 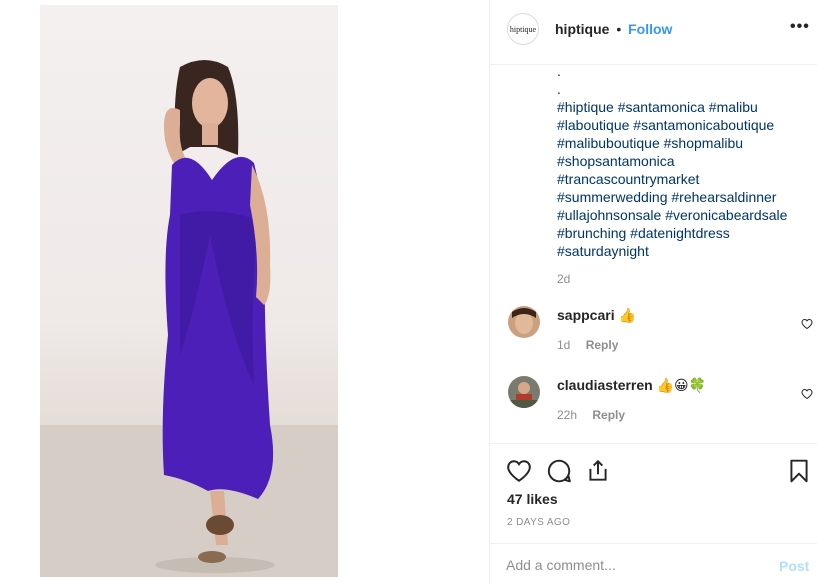 What do you see at coordinates (616, 161) in the screenshot?
I see `hashtag-link: #shopsantamonica` at bounding box center [616, 161].